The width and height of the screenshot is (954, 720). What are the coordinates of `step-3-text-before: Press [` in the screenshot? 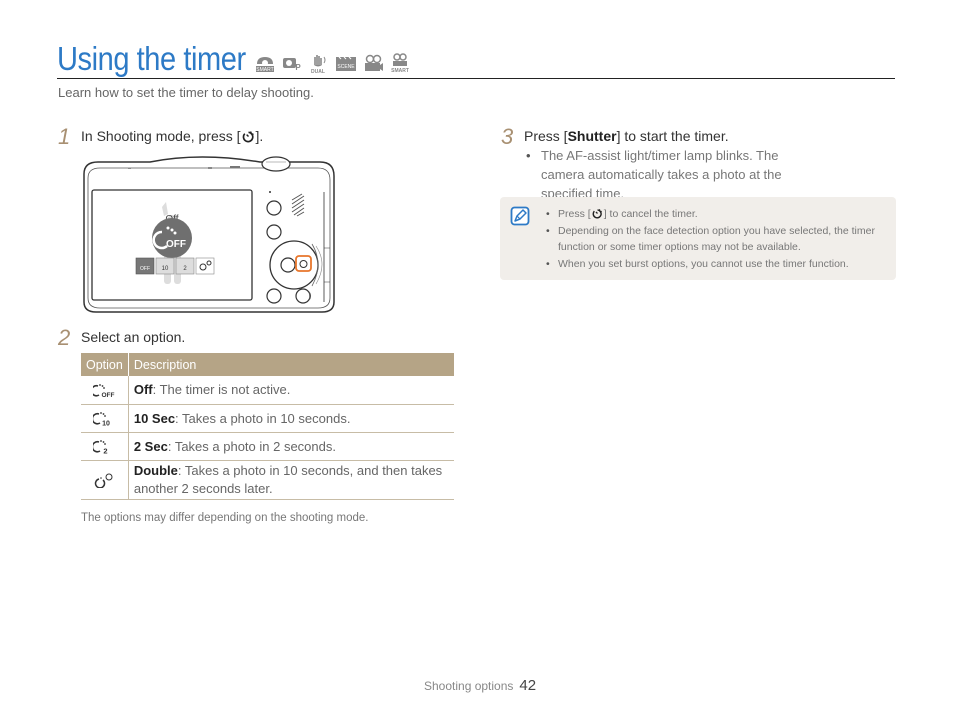 It's located at (546, 136).